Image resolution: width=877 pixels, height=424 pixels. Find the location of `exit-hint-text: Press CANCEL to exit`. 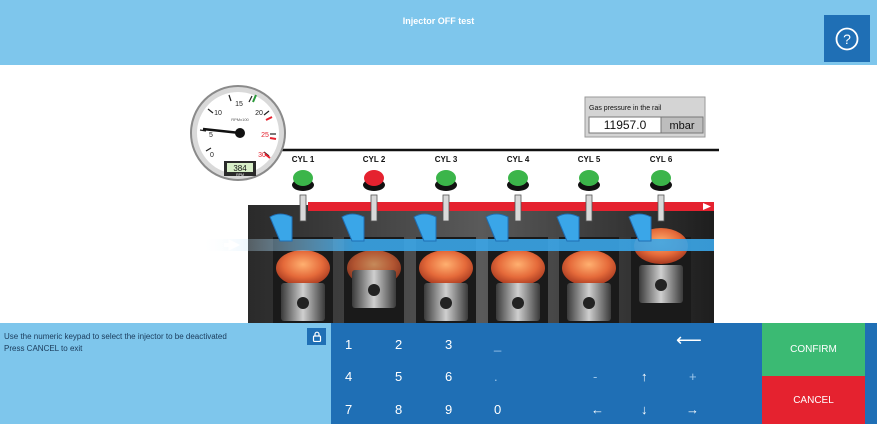

exit-hint-text: Press CANCEL to exit is located at coordinates (43, 348).